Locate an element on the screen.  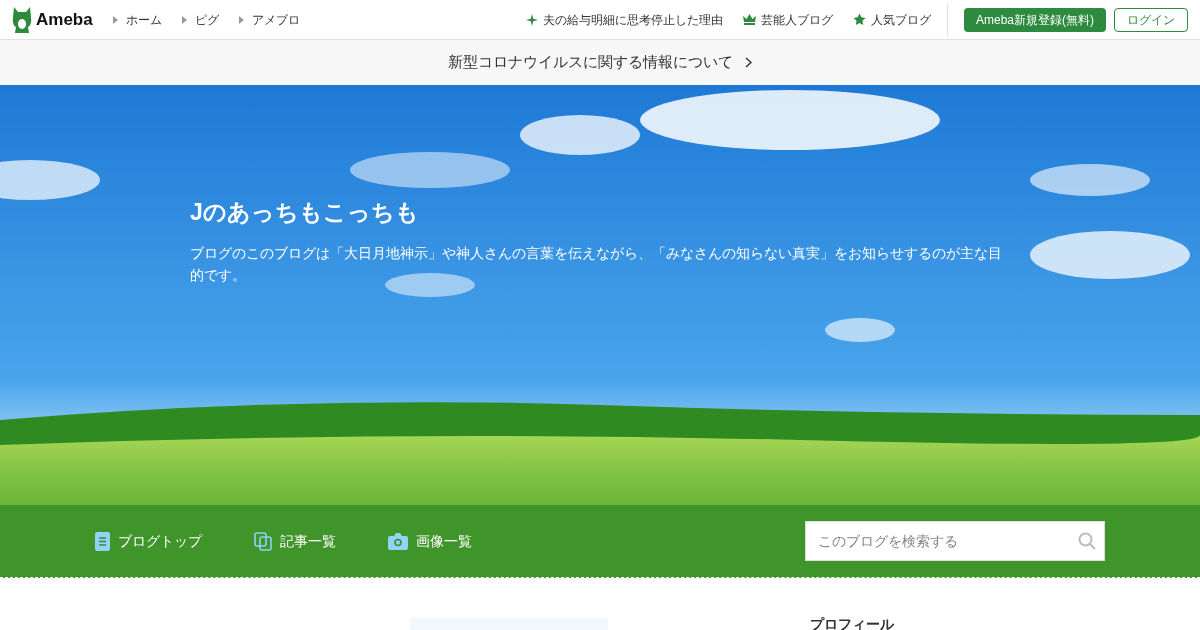
blog-nav-link: ブログトップ is located at coordinates (148, 541).